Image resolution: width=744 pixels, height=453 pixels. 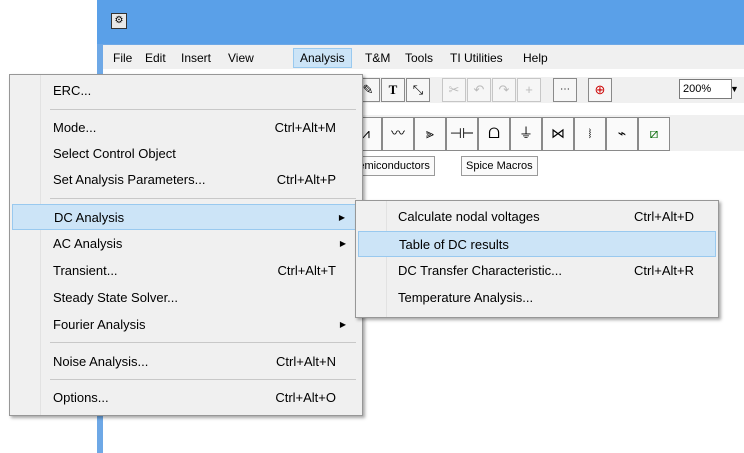 What do you see at coordinates (119, 21) in the screenshot?
I see `app-icon: ⚙` at bounding box center [119, 21].